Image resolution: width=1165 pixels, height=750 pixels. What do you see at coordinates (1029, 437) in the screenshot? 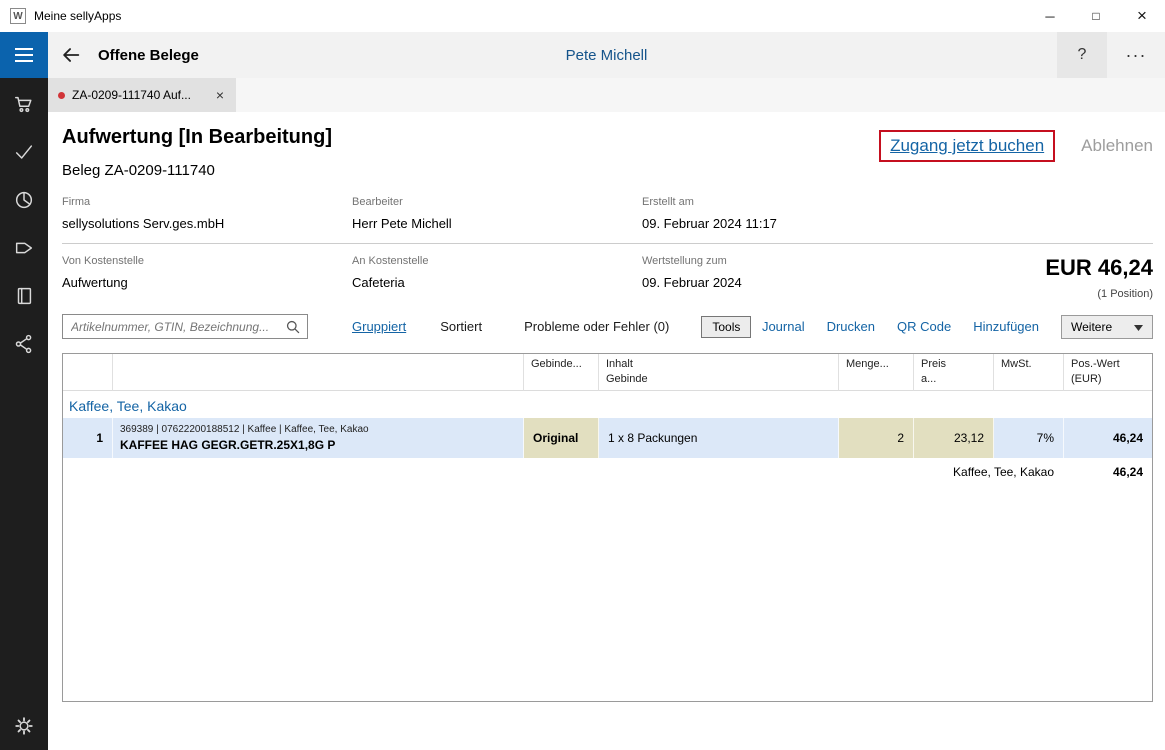
I see `mwst-cell: 7%` at bounding box center [1029, 437].